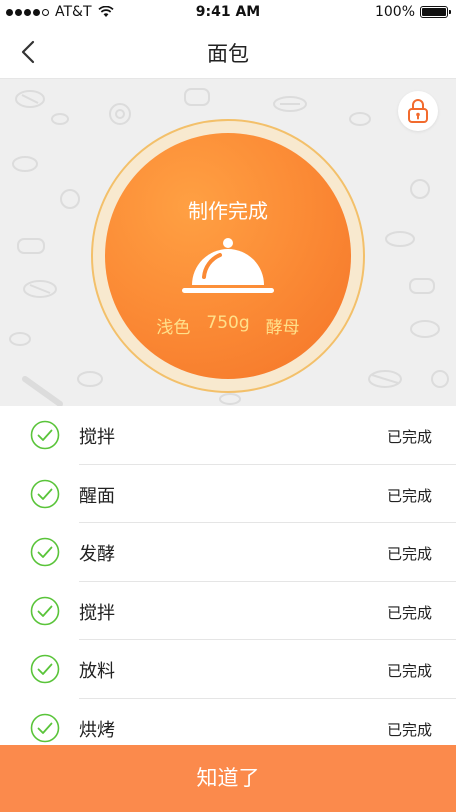  What do you see at coordinates (228, 211) in the screenshot?
I see `status-text: 制作完成` at bounding box center [228, 211].